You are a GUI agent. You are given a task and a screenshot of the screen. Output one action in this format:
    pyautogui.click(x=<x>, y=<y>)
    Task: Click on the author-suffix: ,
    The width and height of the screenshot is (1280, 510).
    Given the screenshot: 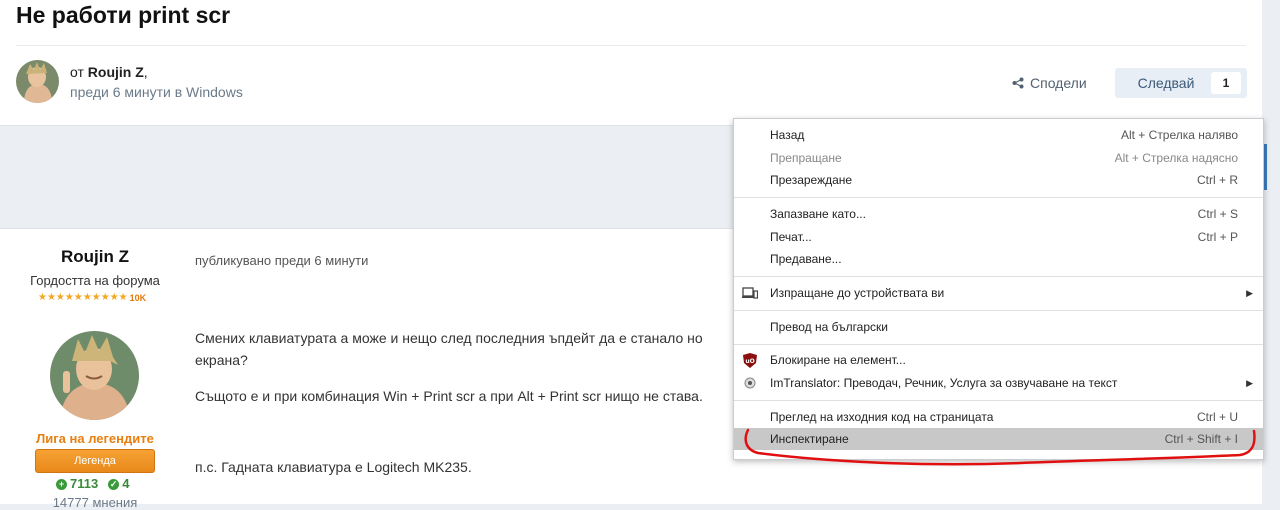 What is the action you would take?
    pyautogui.click(x=145, y=72)
    